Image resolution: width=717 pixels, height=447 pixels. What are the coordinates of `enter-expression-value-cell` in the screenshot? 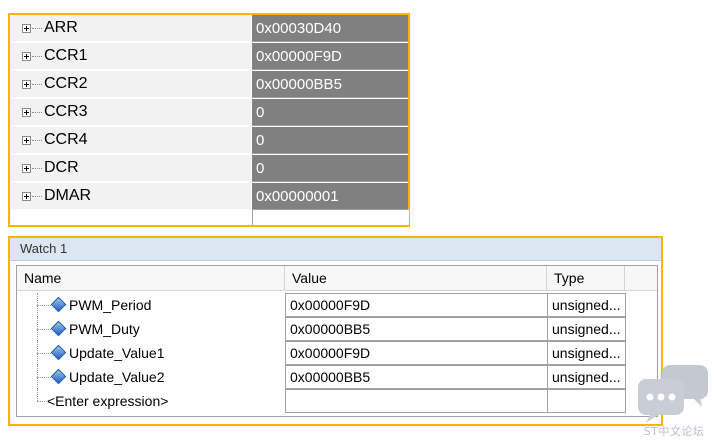 It's located at (416, 401).